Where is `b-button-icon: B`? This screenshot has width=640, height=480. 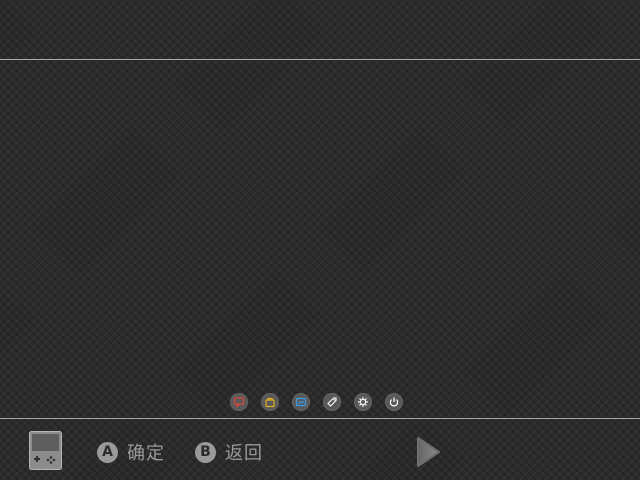 b-button-icon: B is located at coordinates (205, 452).